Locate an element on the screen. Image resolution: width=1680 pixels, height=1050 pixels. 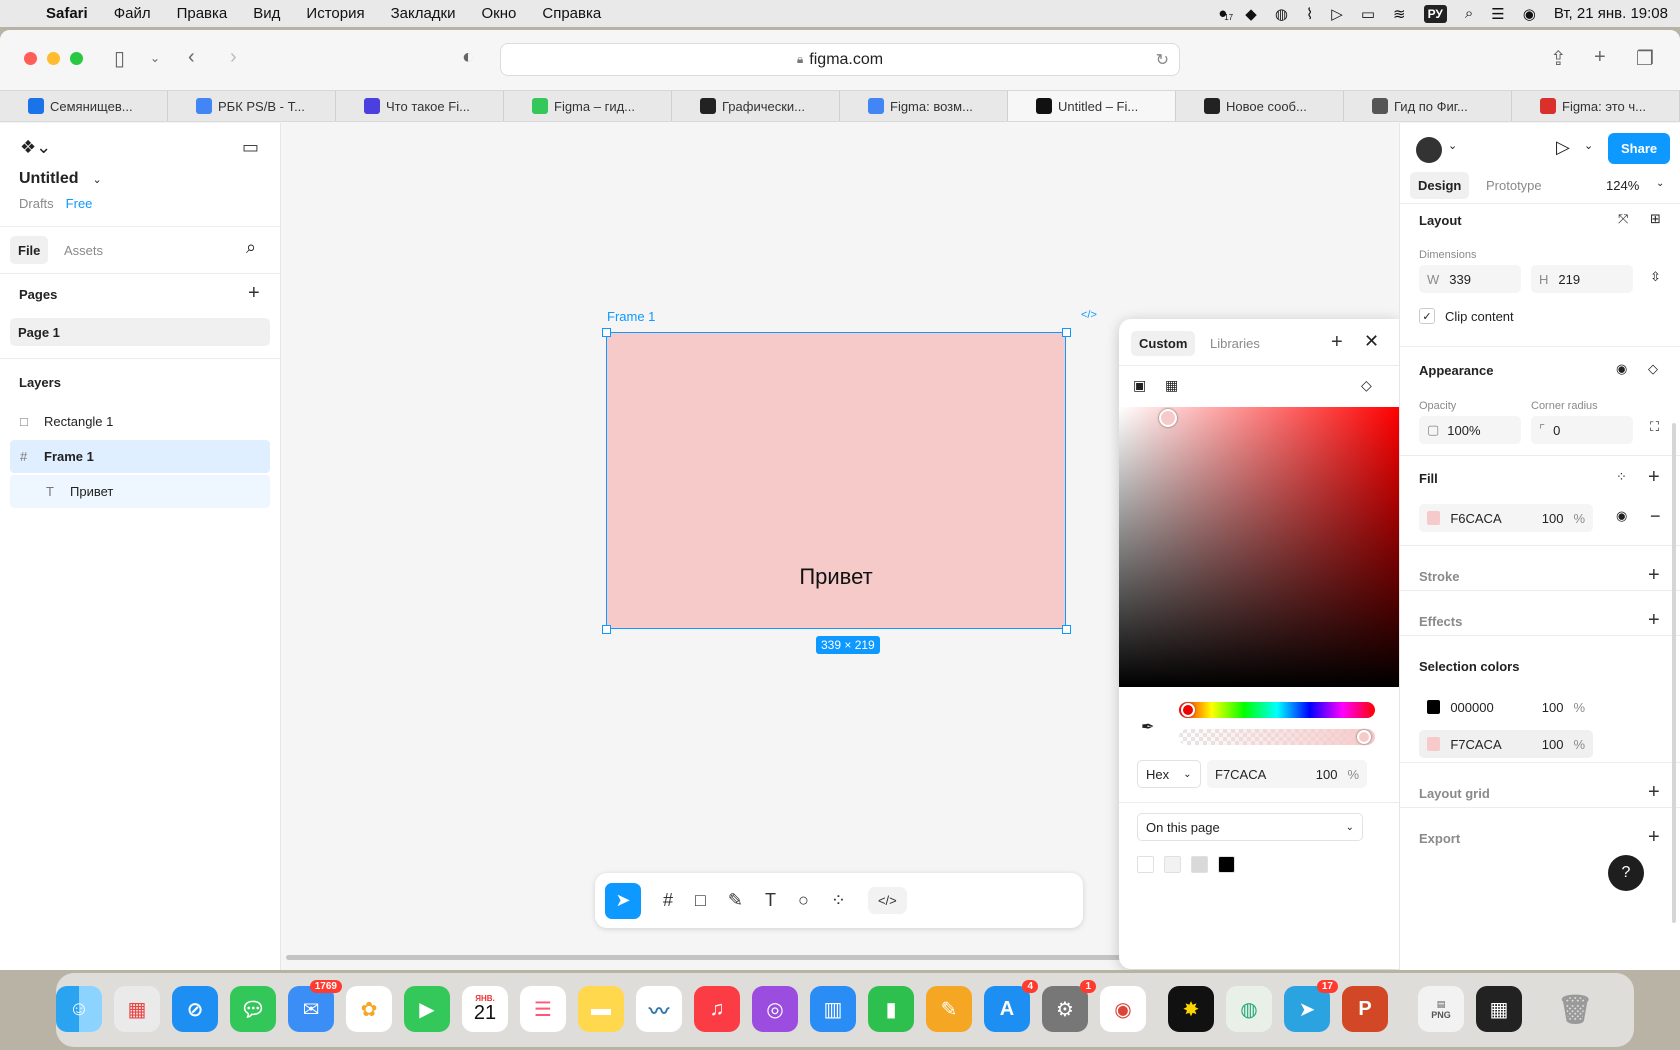
music-icon: ♫ is located at coordinates (717, 1009).